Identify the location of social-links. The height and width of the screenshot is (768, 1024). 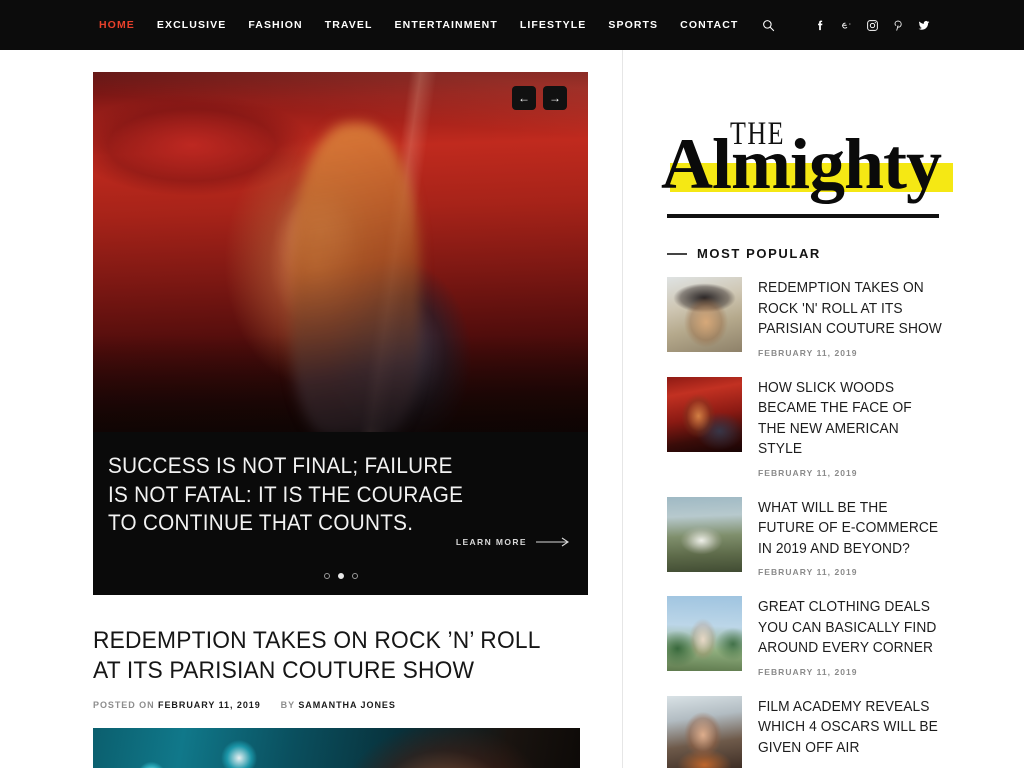
(872, 25).